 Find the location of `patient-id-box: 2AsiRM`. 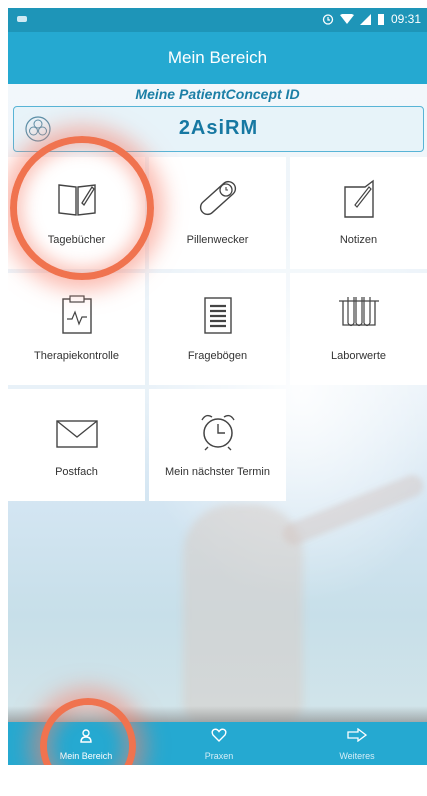

patient-id-box: 2AsiRM is located at coordinates (218, 129).